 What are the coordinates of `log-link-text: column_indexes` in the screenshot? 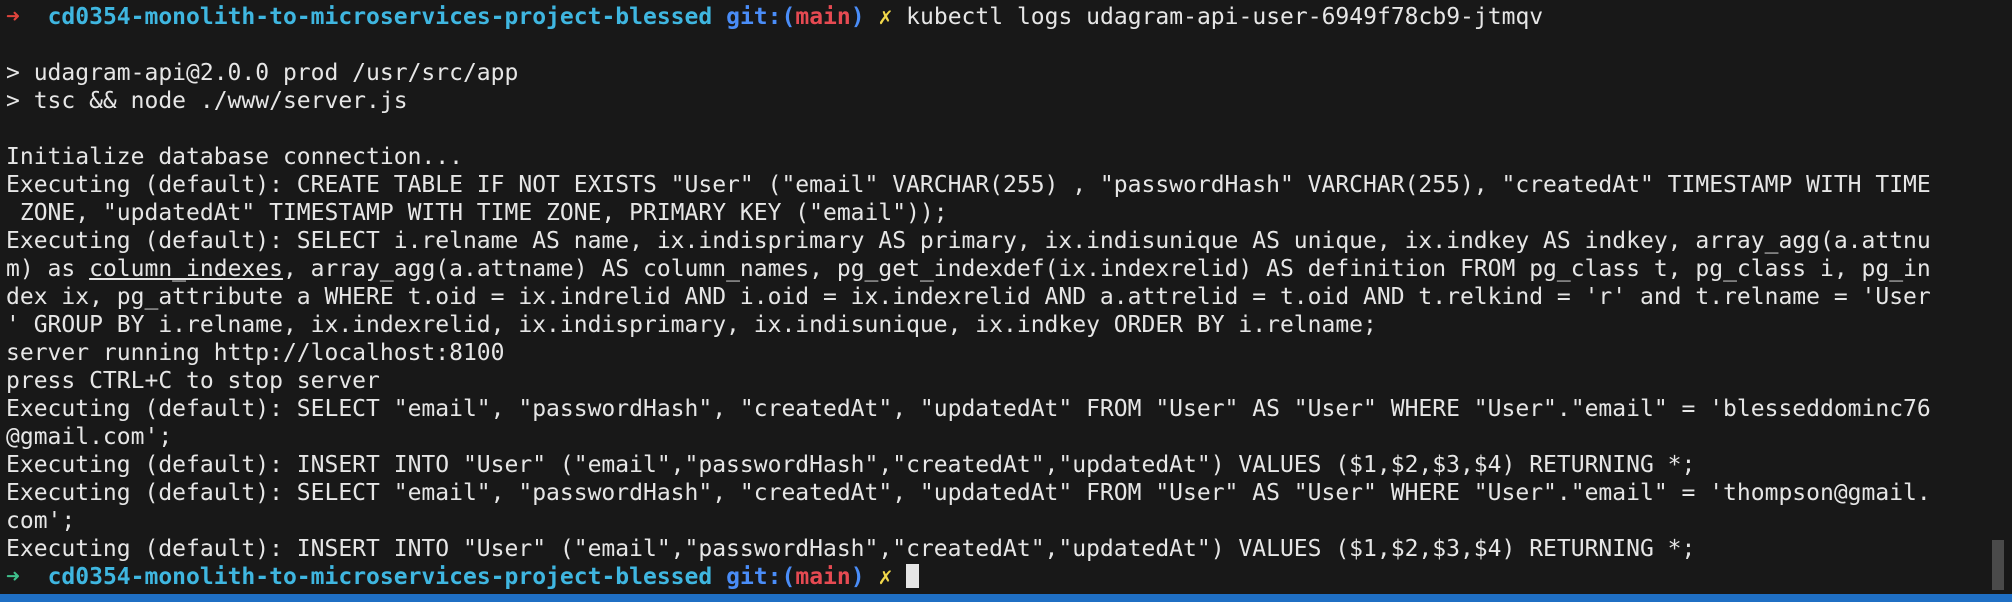 It's located at (186, 269).